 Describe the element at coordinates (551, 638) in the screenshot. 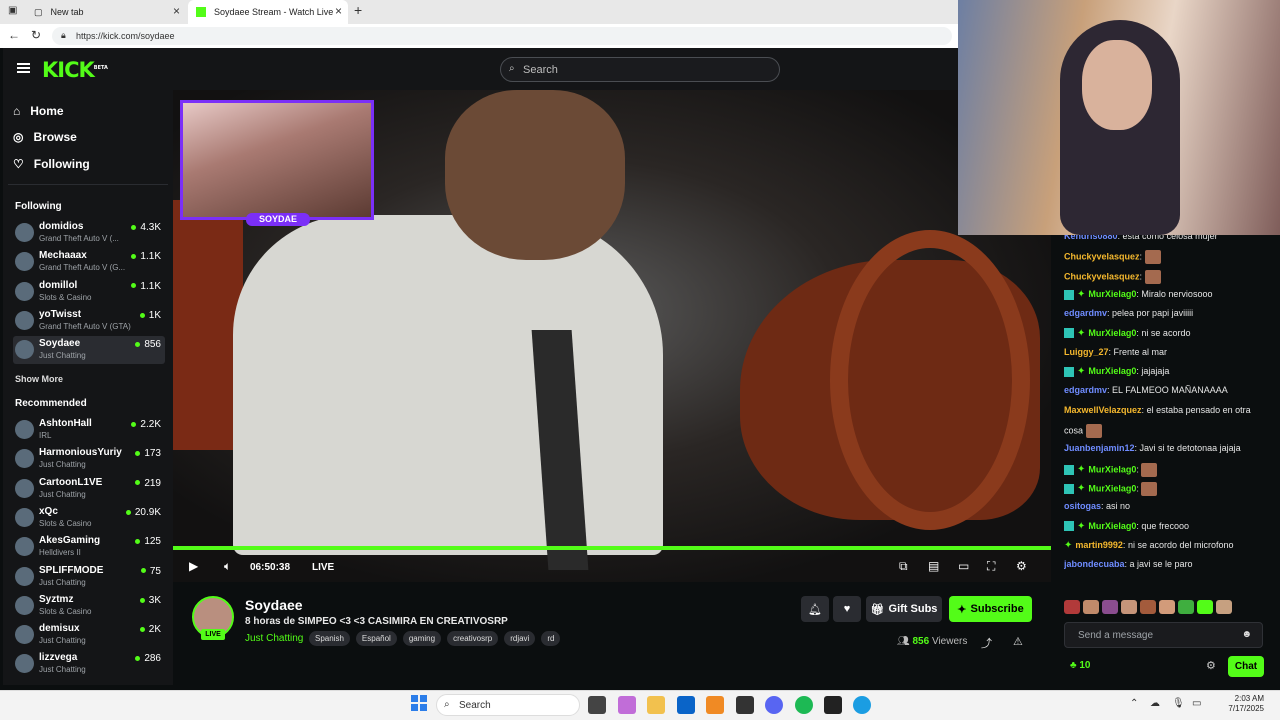

I see `tag-chip: rd` at that location.